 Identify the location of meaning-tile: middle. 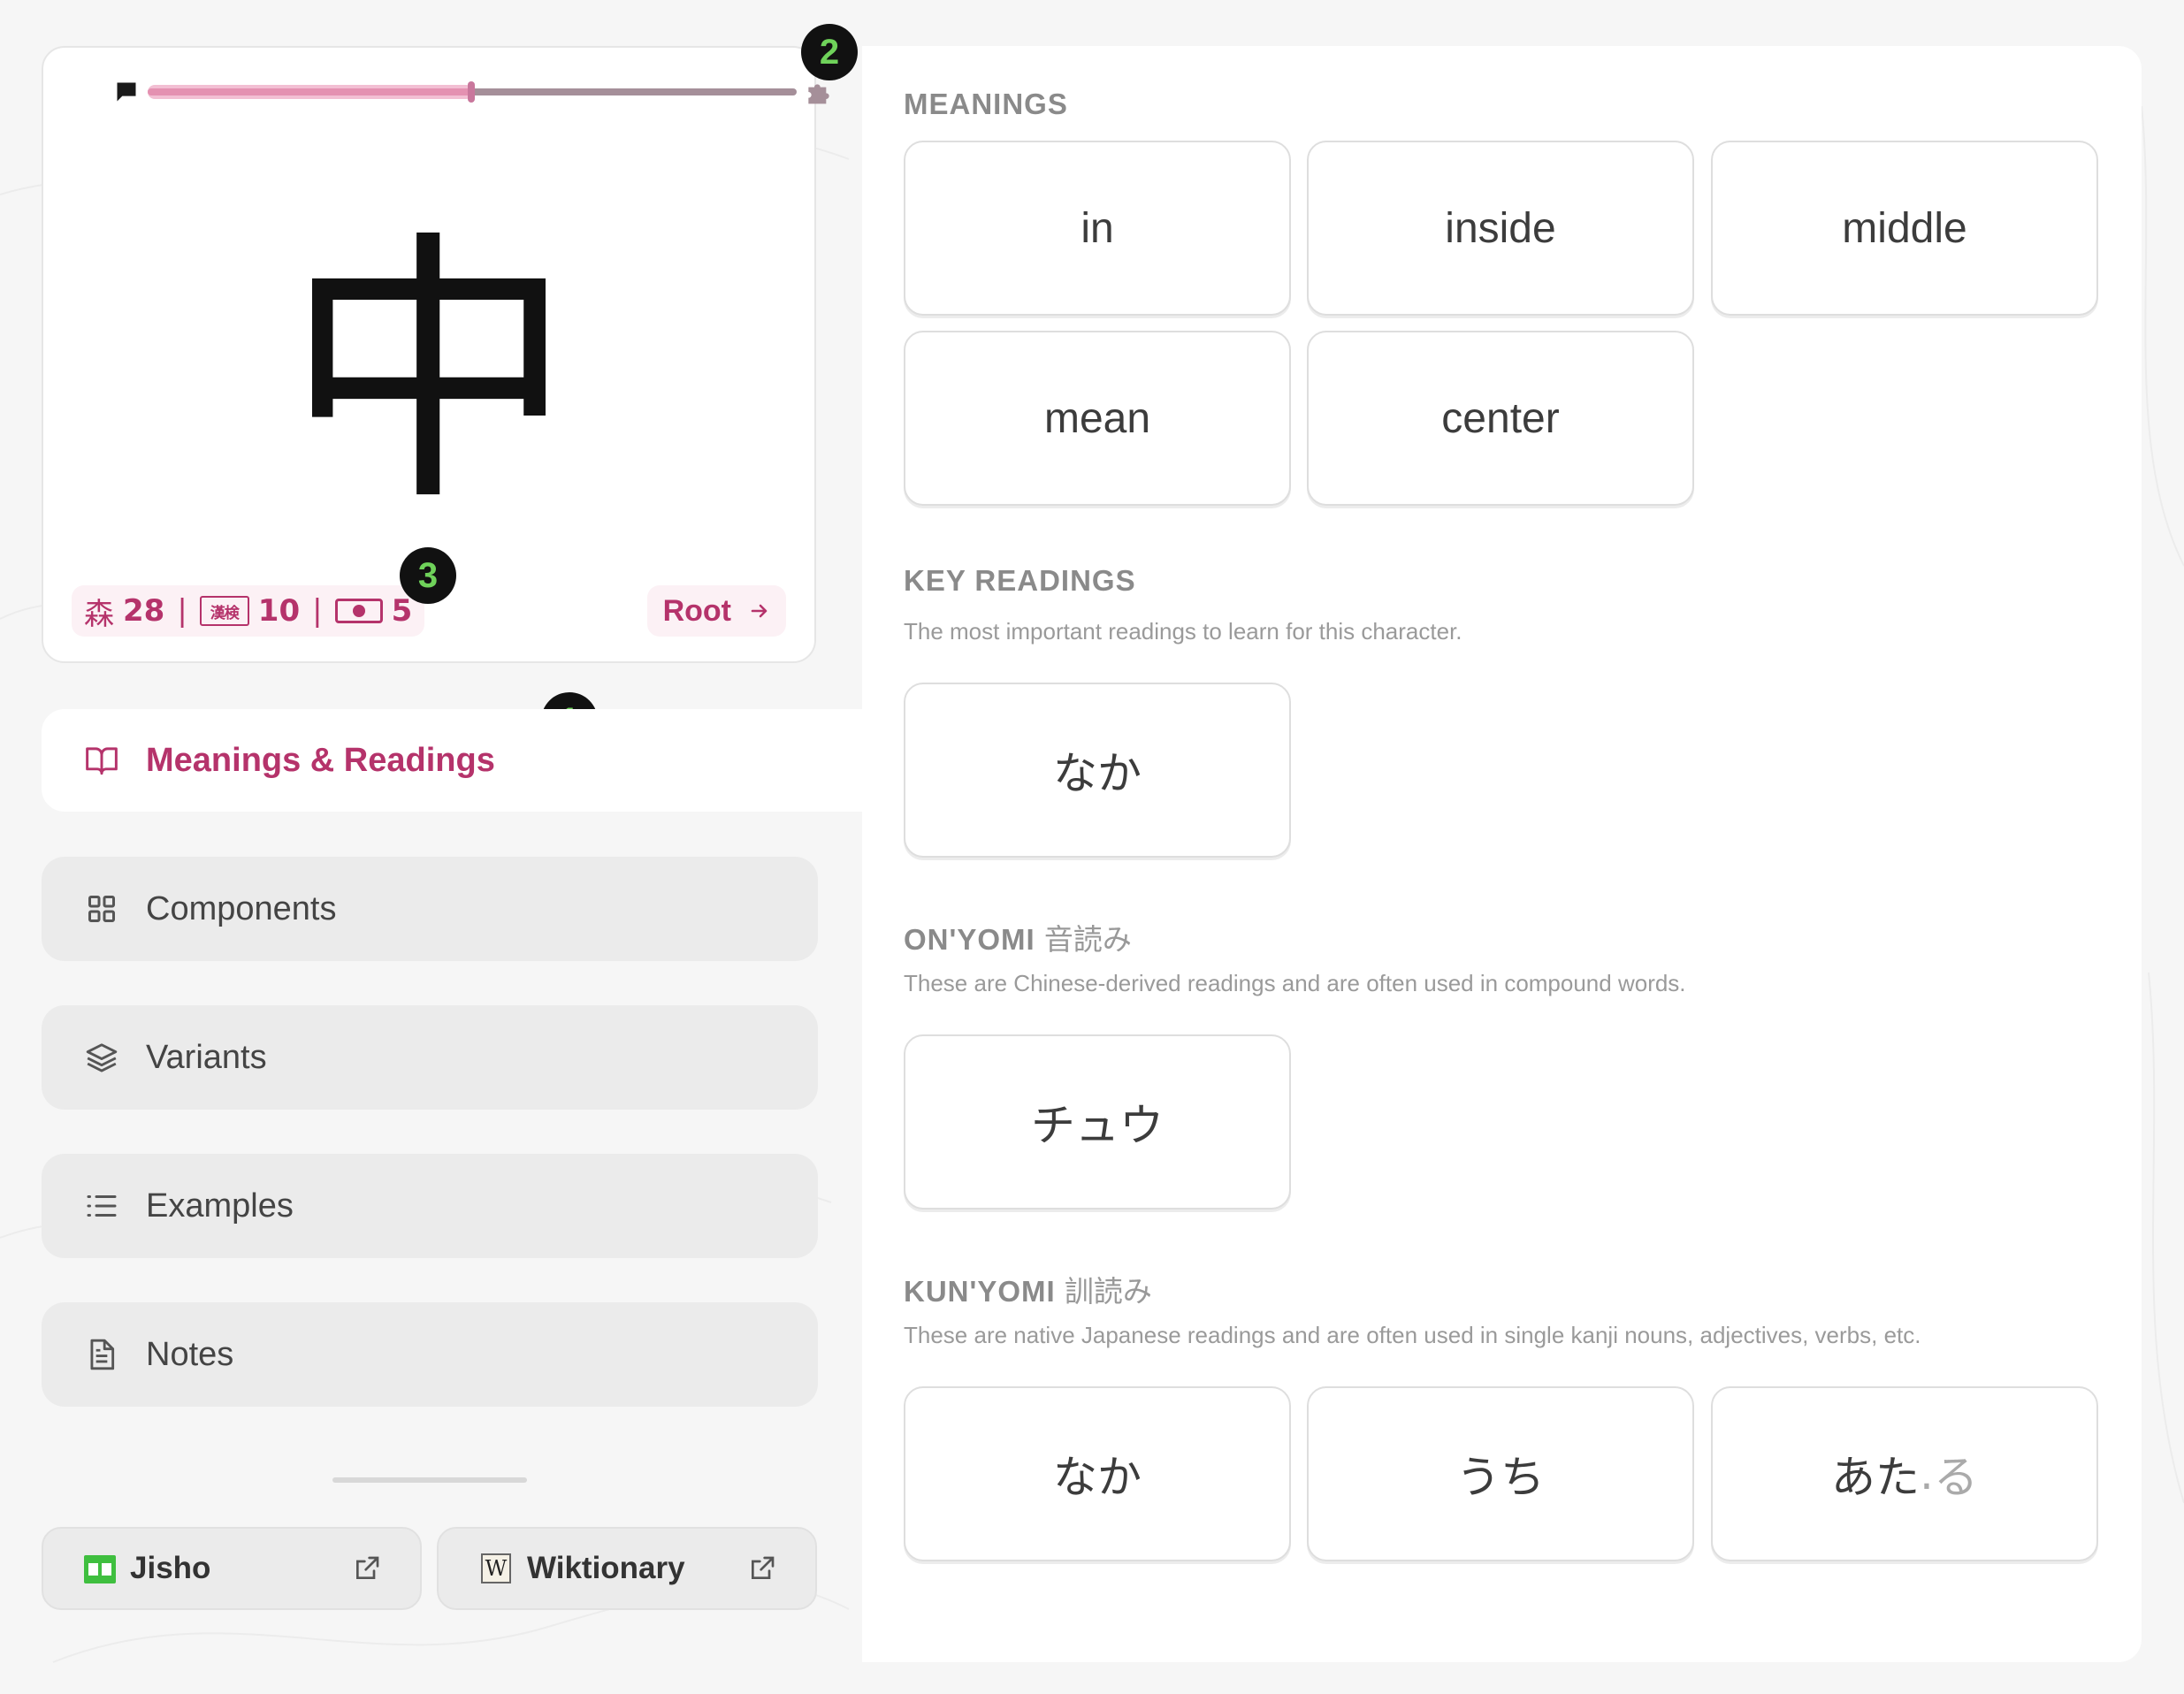
(1904, 228).